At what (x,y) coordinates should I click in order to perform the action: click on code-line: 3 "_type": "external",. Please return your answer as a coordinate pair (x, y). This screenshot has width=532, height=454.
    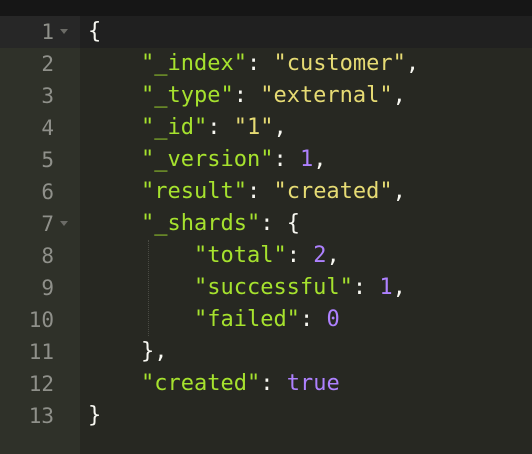
    Looking at the image, I should click on (266, 96).